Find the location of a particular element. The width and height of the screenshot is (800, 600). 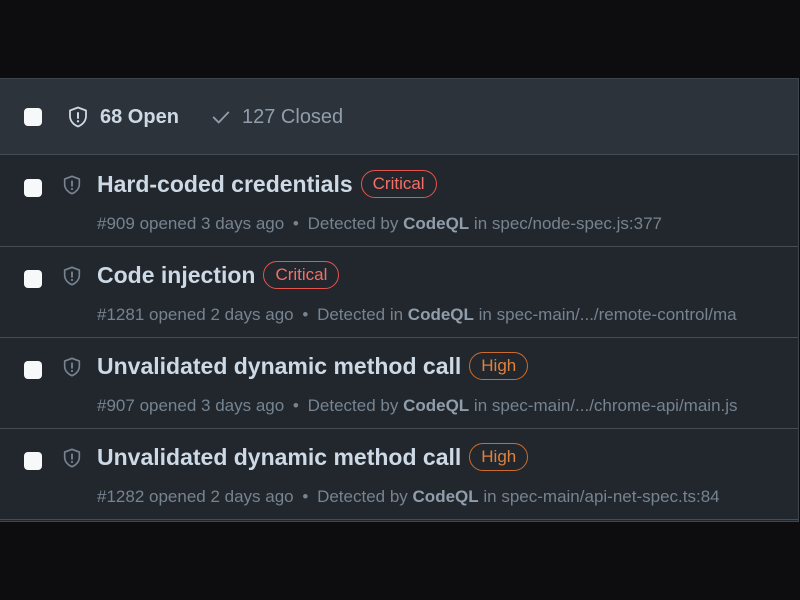

alert-title-link: Hard-coded credentials is located at coordinates (225, 184).